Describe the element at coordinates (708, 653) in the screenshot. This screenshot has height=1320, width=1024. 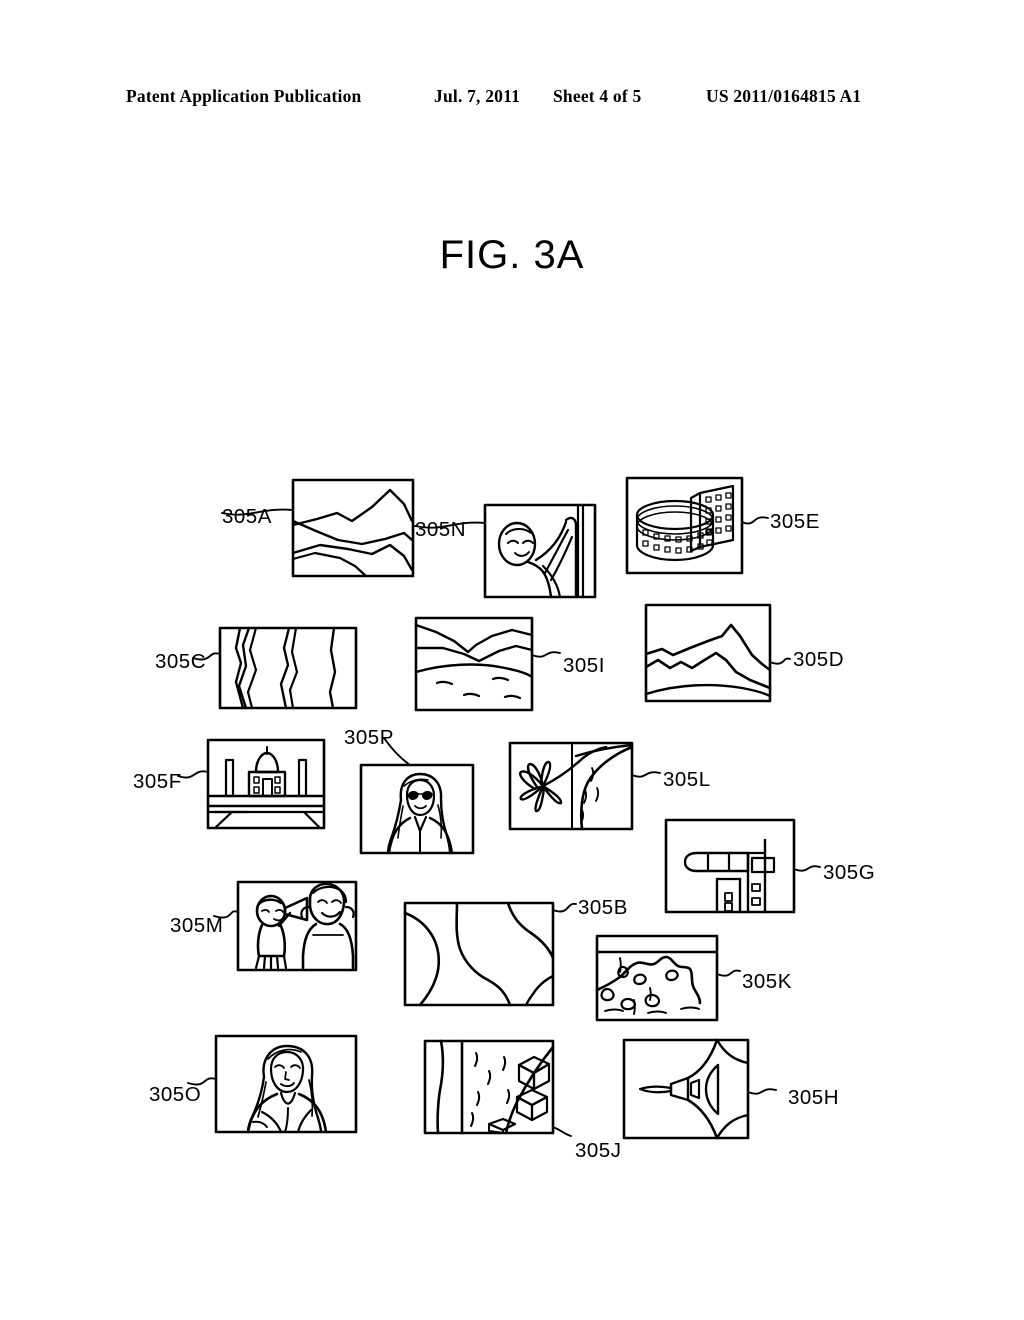
I see `thumbnail-305D` at that location.